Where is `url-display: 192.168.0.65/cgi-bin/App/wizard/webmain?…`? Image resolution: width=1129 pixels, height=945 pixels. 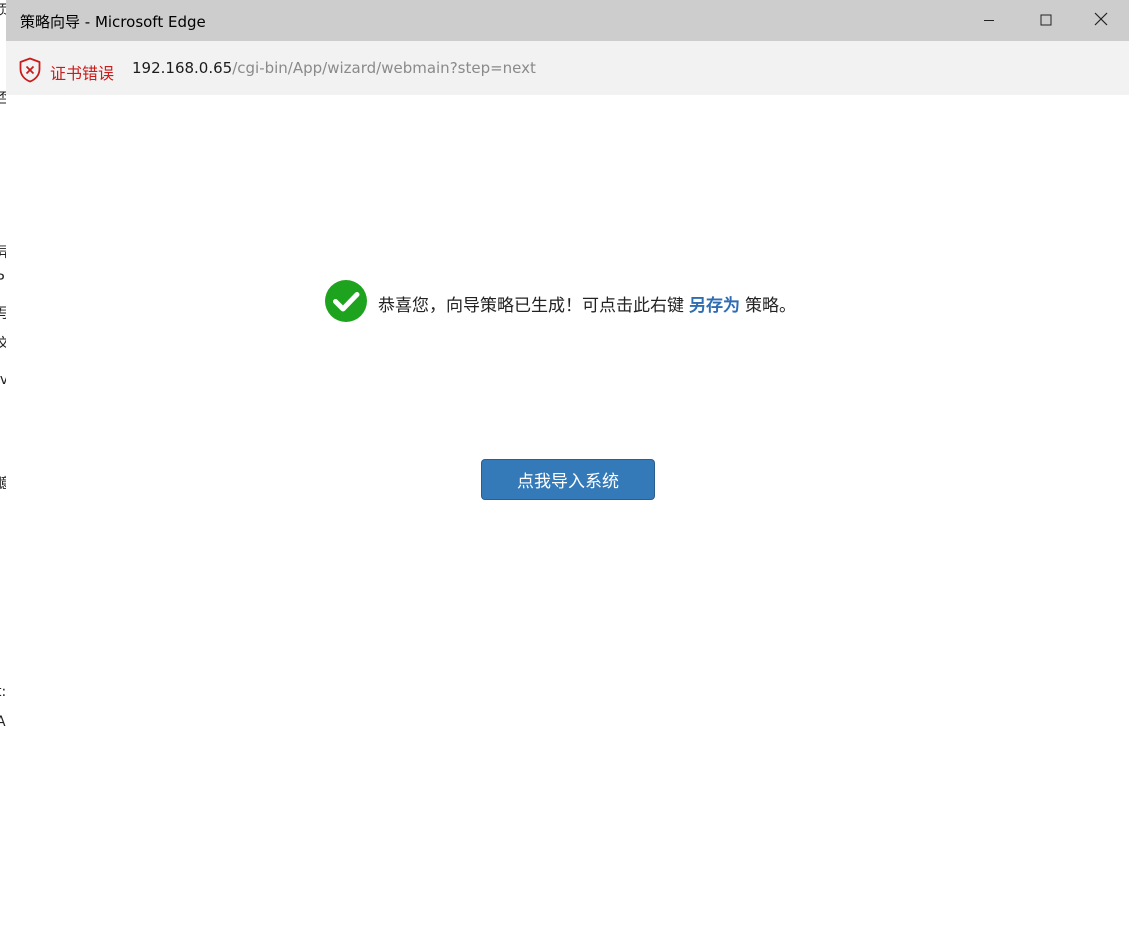
url-display: 192.168.0.65/cgi-bin/App/wizard/webmain?… is located at coordinates (334, 68).